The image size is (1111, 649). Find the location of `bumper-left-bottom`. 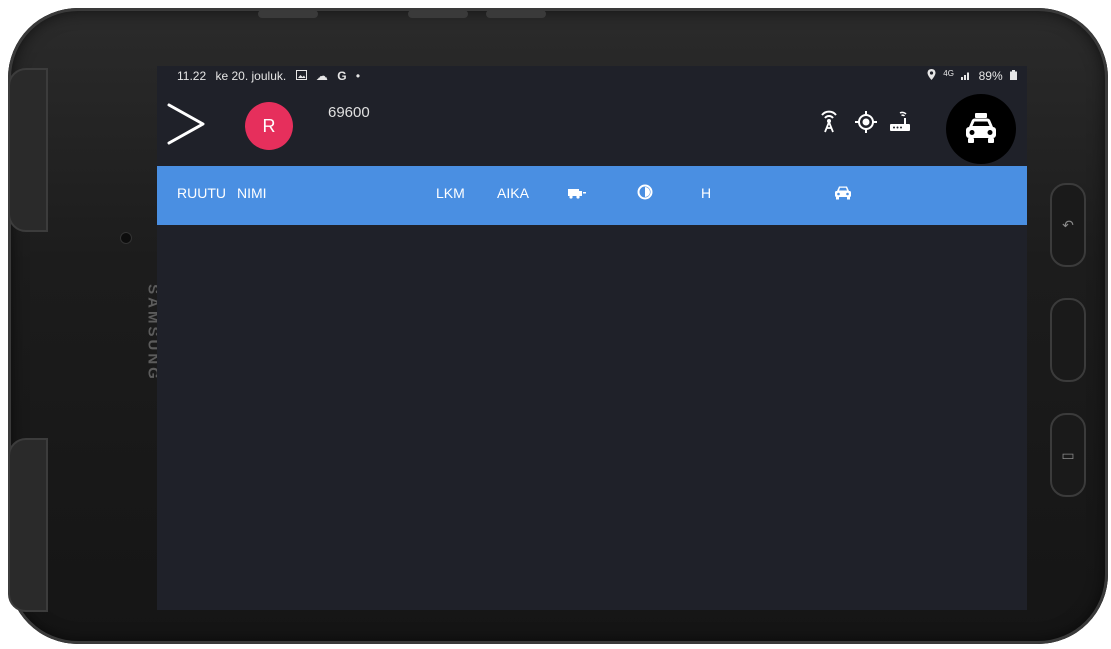

bumper-left-bottom is located at coordinates (28, 525).